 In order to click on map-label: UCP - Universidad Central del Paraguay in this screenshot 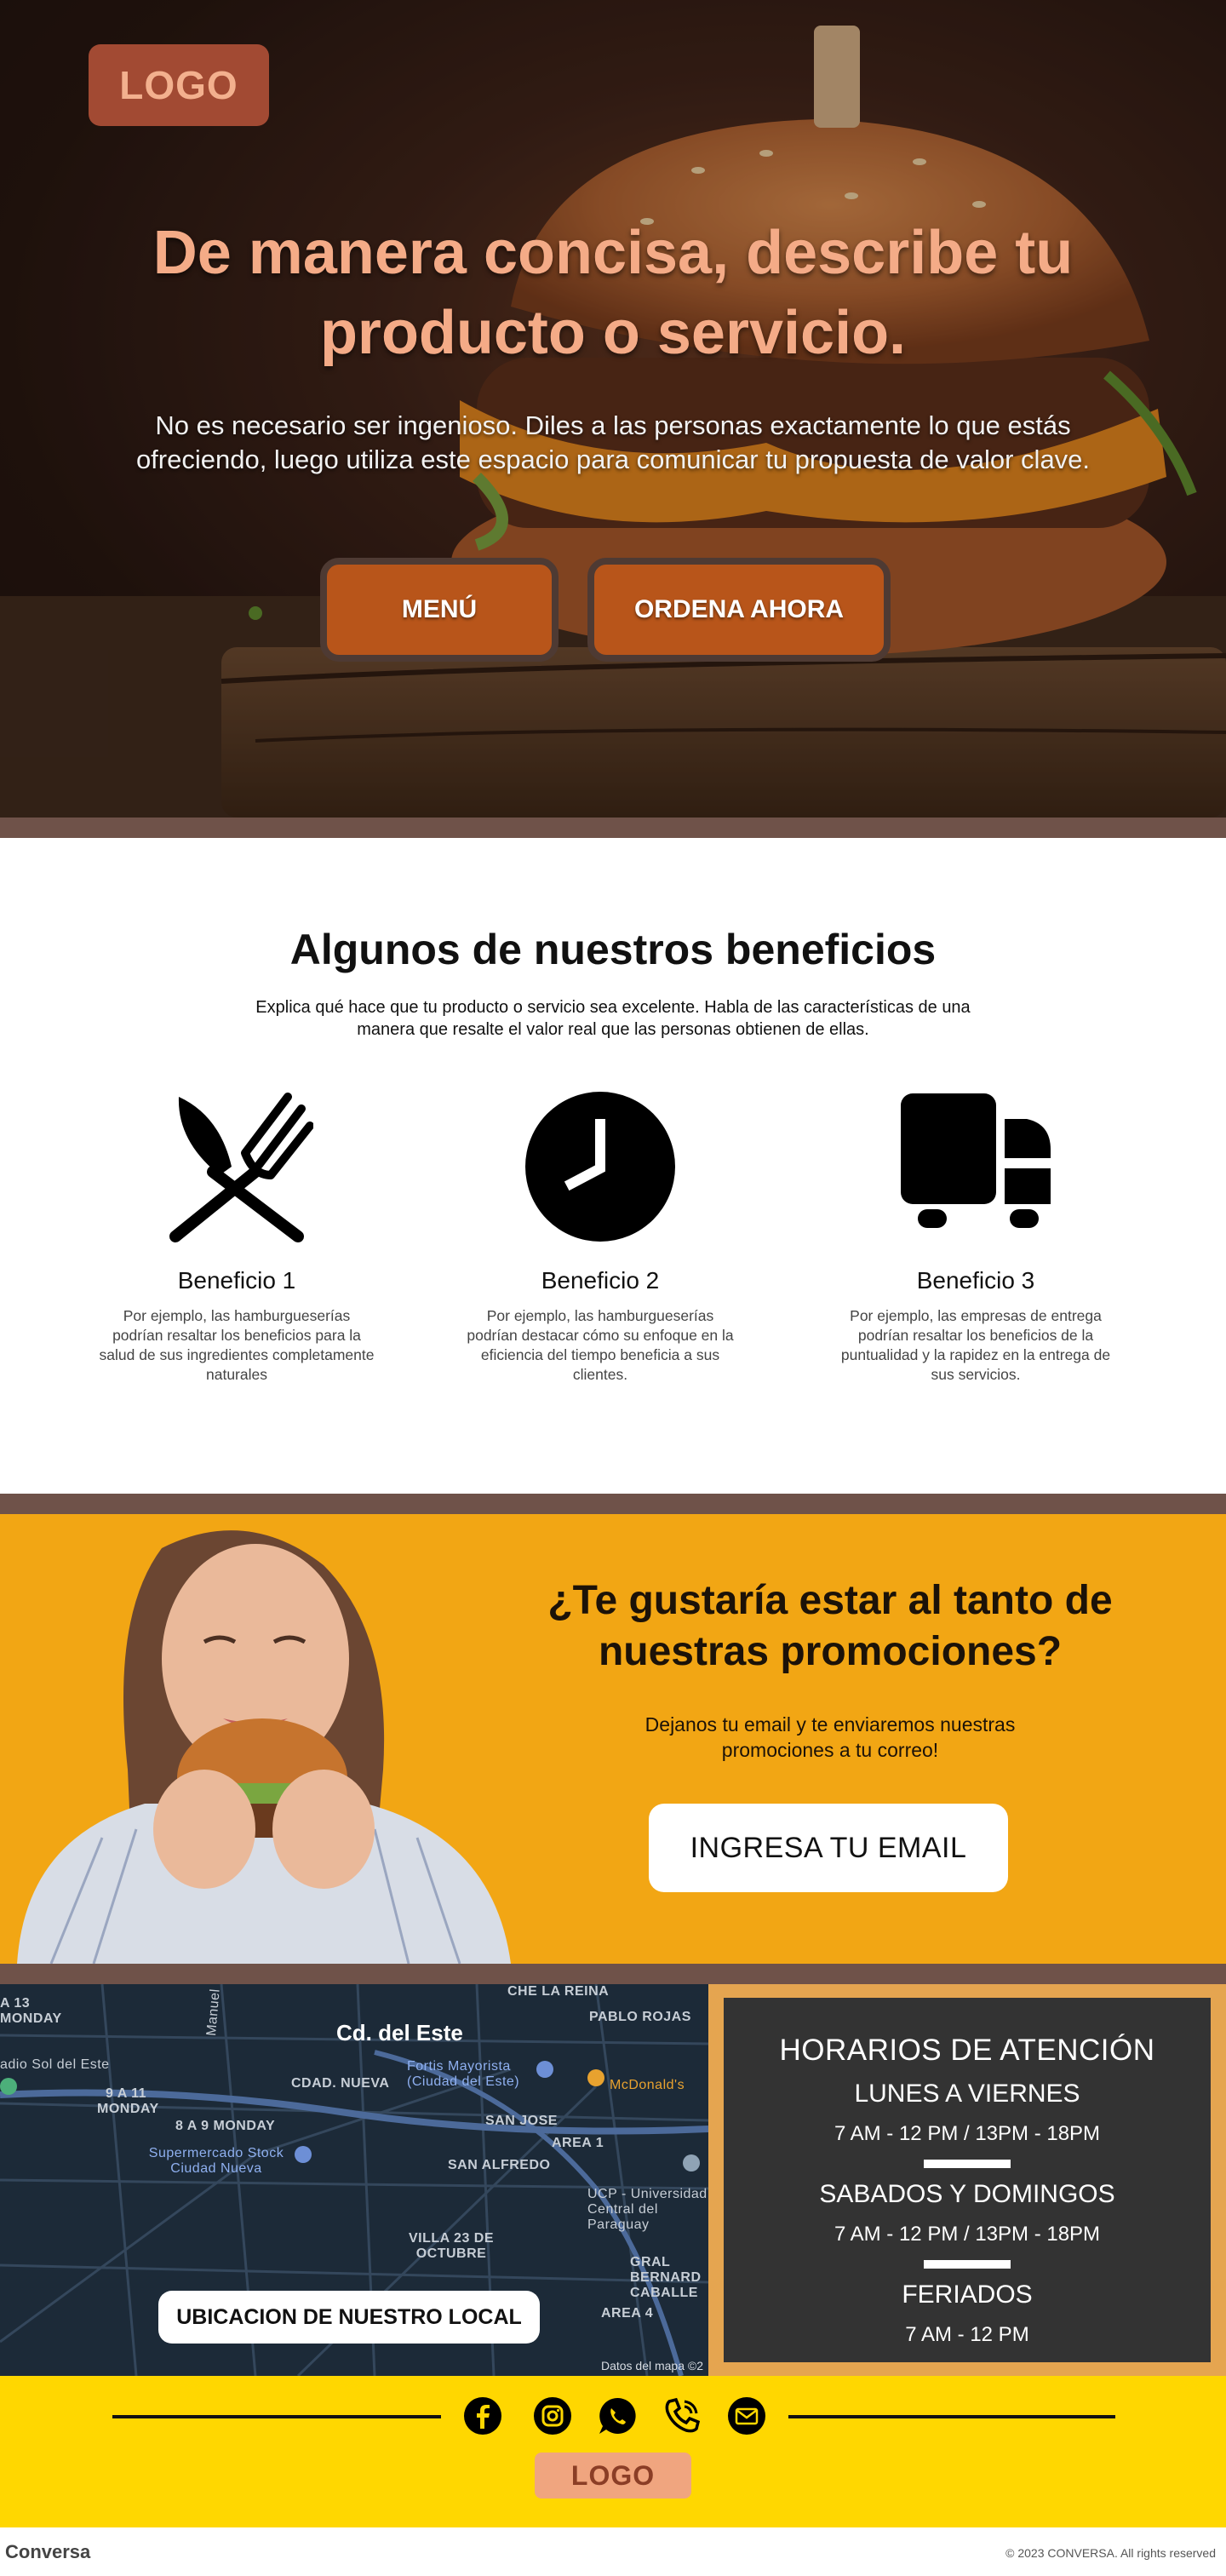, I will do `click(647, 2209)`.